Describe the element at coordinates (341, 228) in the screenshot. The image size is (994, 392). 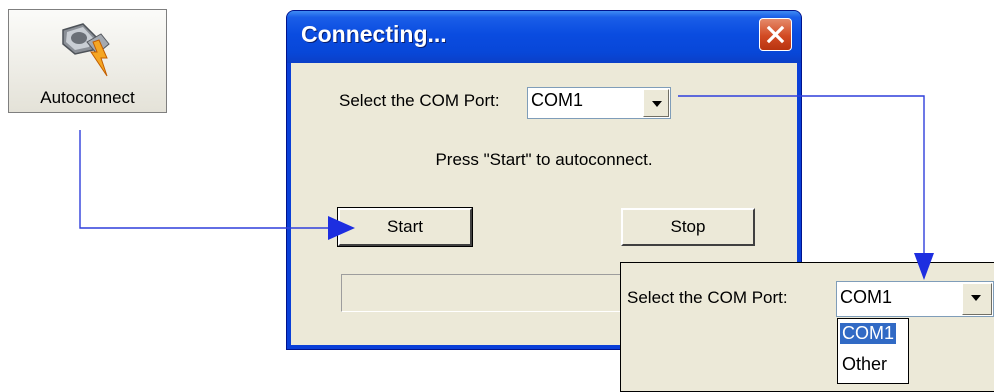
I see `arrow-head-start` at that location.